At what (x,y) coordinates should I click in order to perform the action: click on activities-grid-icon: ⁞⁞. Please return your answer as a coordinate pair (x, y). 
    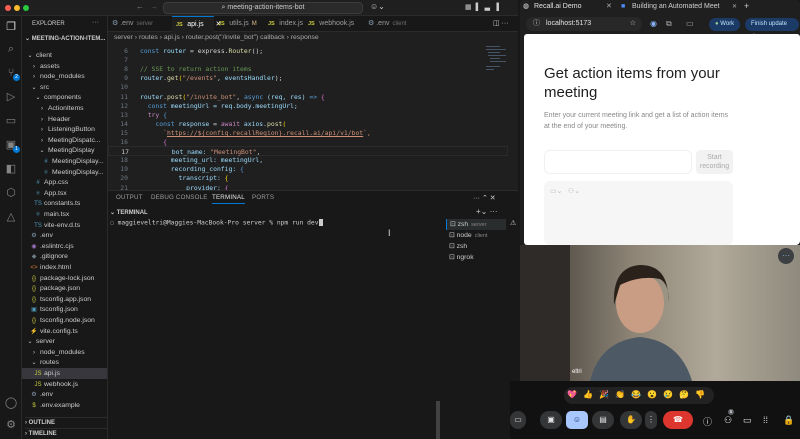
    Looking at the image, I should click on (765, 420).